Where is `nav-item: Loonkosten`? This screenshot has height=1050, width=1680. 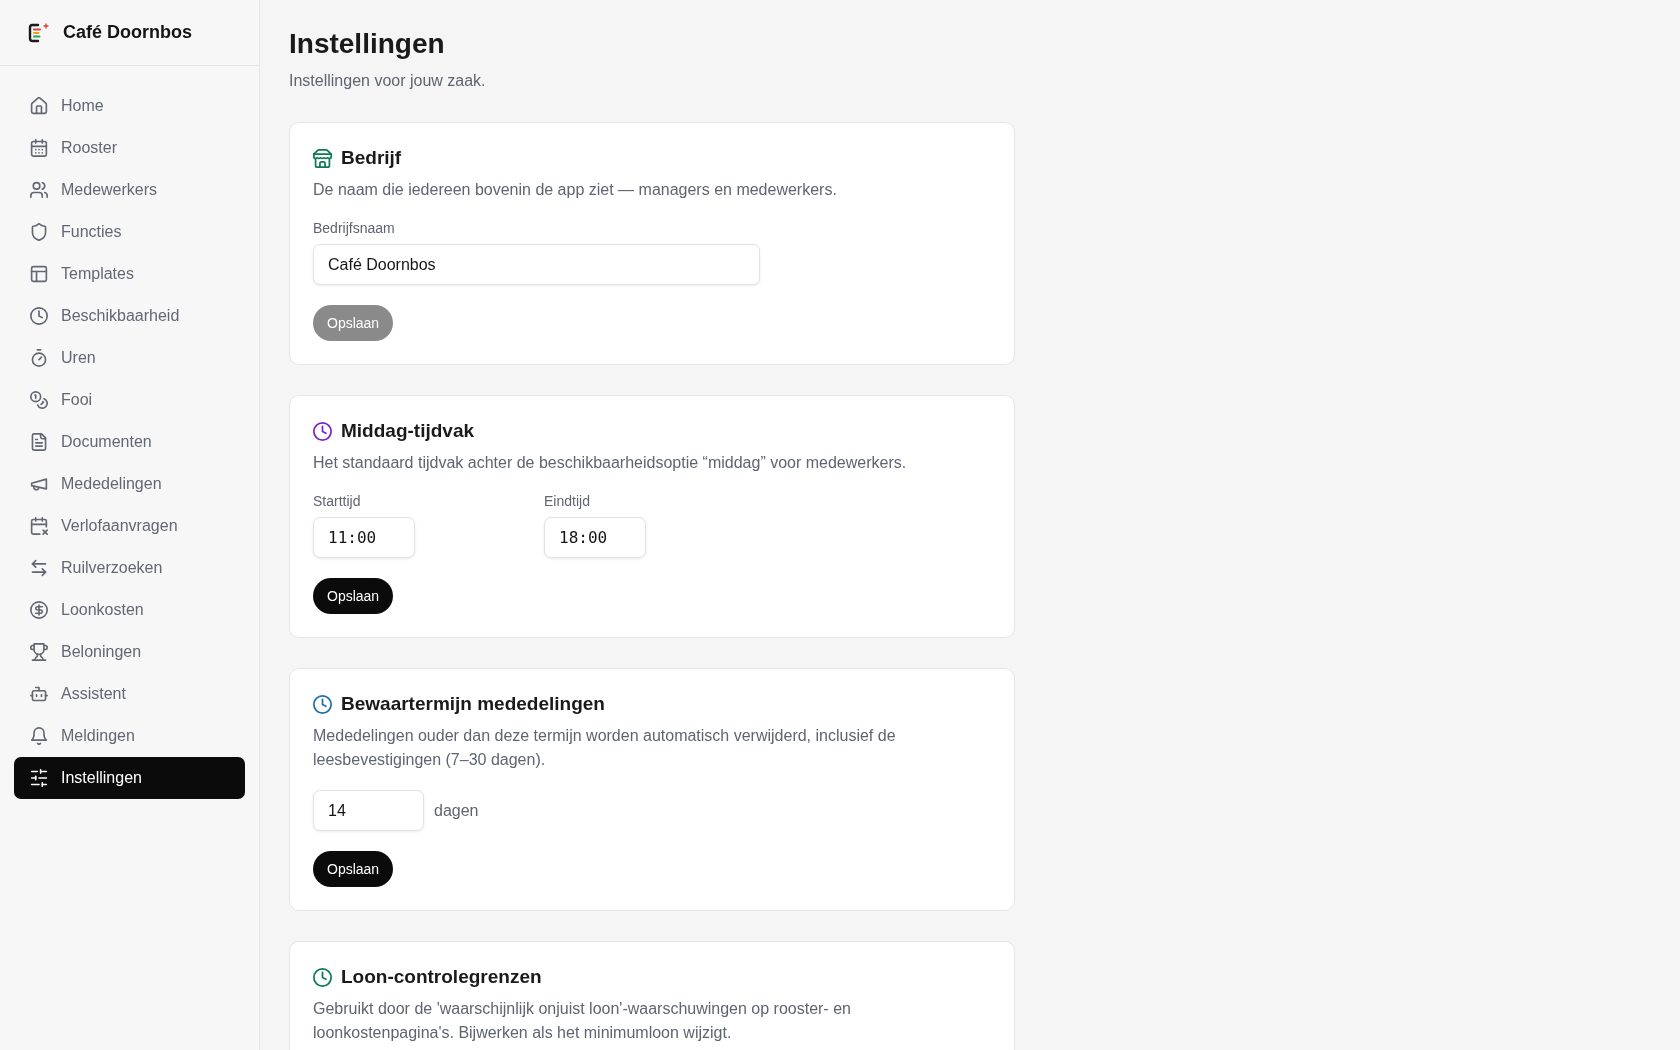 nav-item: Loonkosten is located at coordinates (129, 610).